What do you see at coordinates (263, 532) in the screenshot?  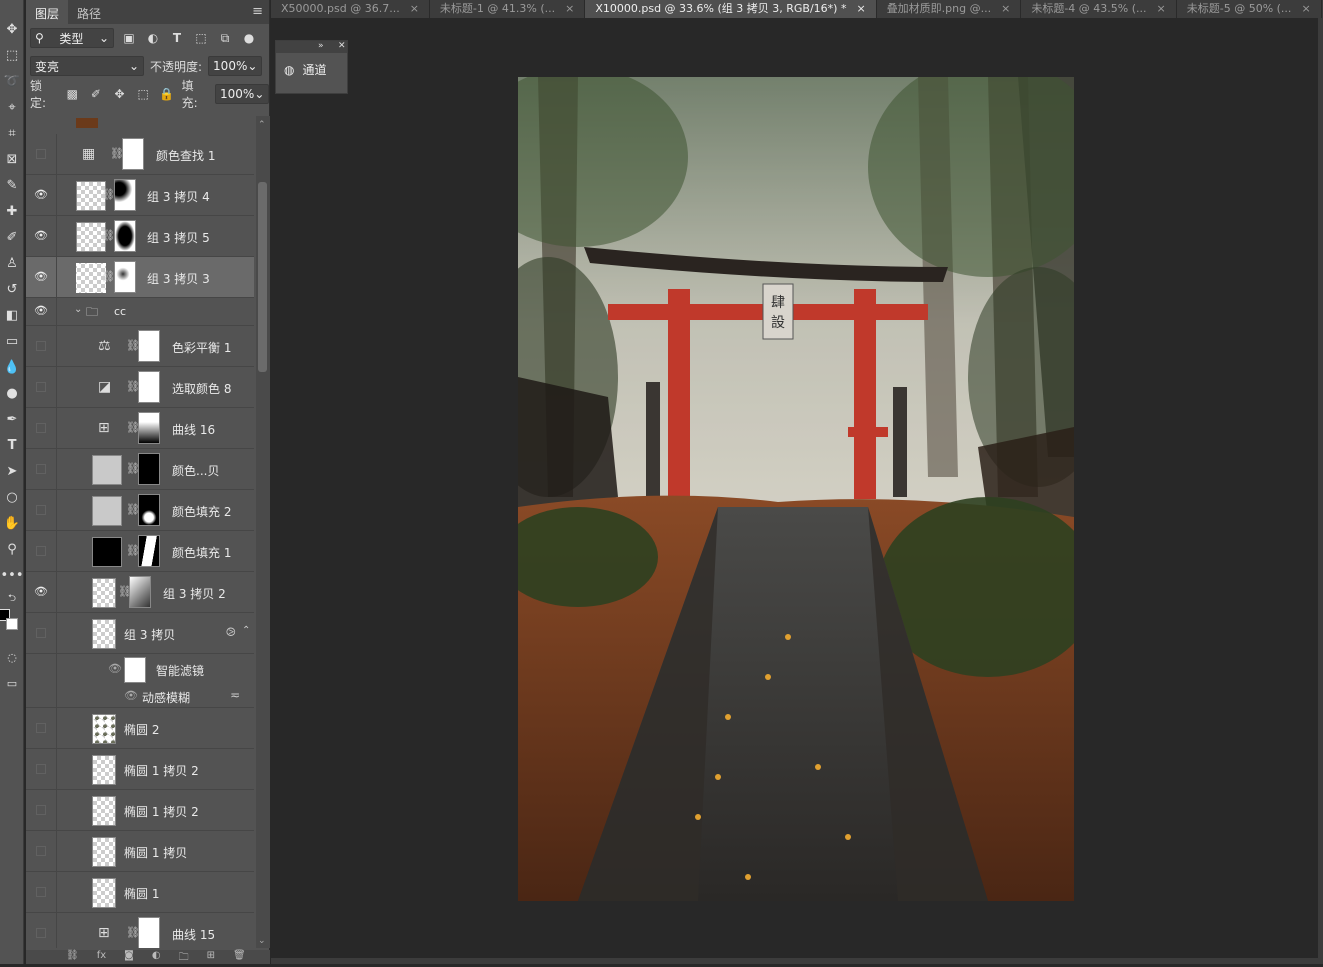 I see `layer-scrollbar: ⌃ ⌄` at bounding box center [263, 532].